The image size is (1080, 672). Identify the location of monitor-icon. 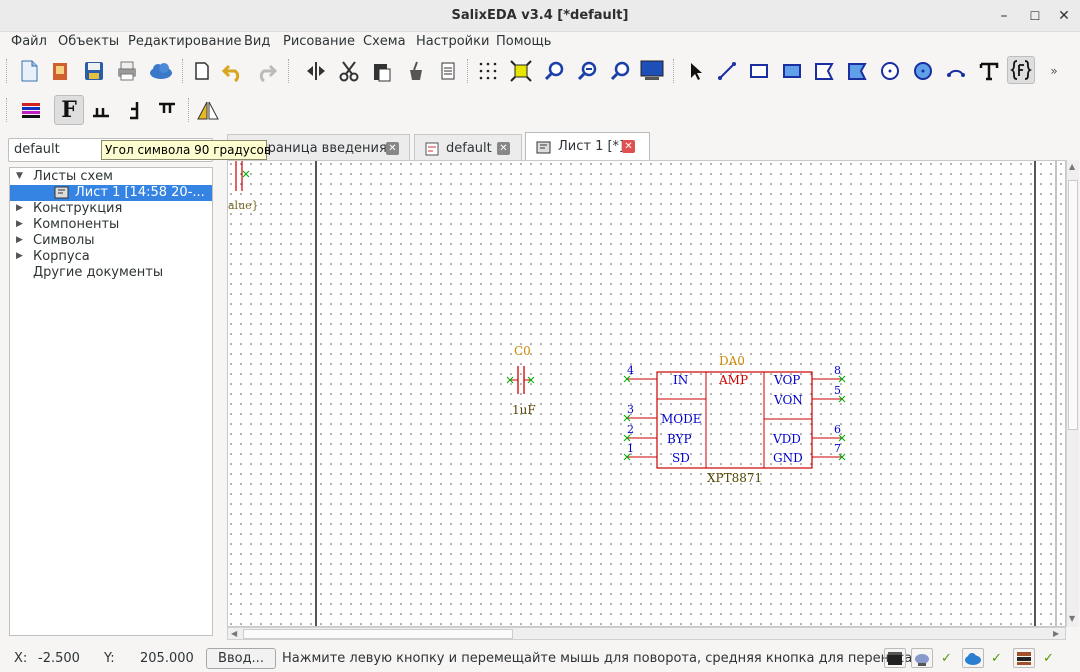
(652, 71).